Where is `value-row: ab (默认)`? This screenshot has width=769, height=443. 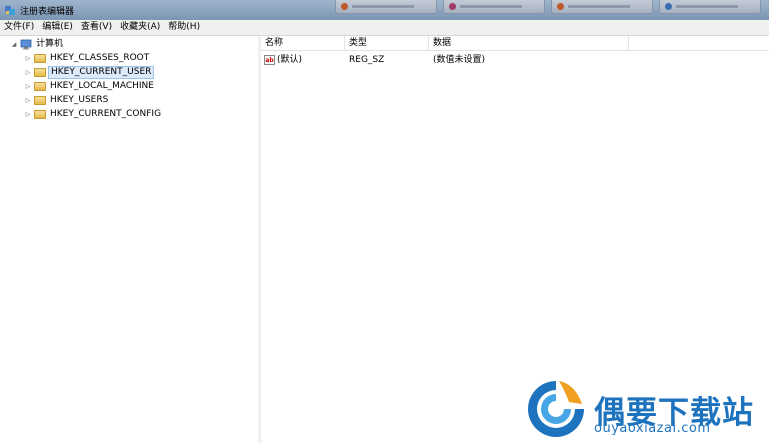 value-row: ab (默认) is located at coordinates (303, 60).